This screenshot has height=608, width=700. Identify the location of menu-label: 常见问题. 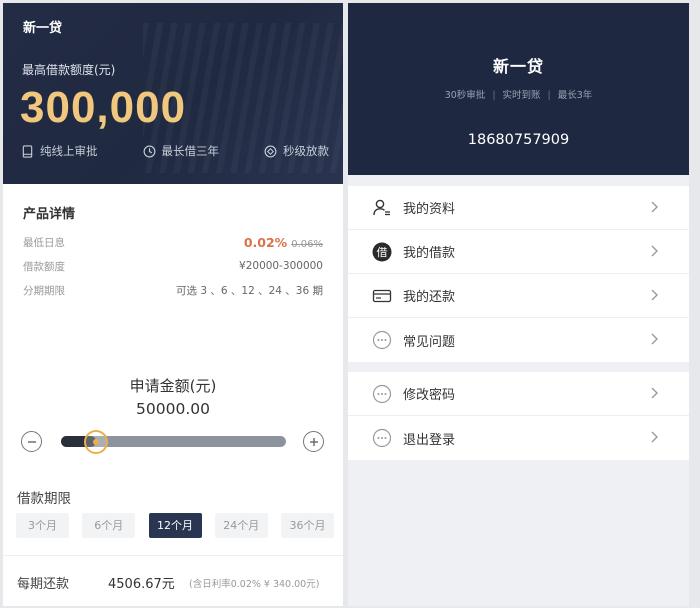
(429, 342).